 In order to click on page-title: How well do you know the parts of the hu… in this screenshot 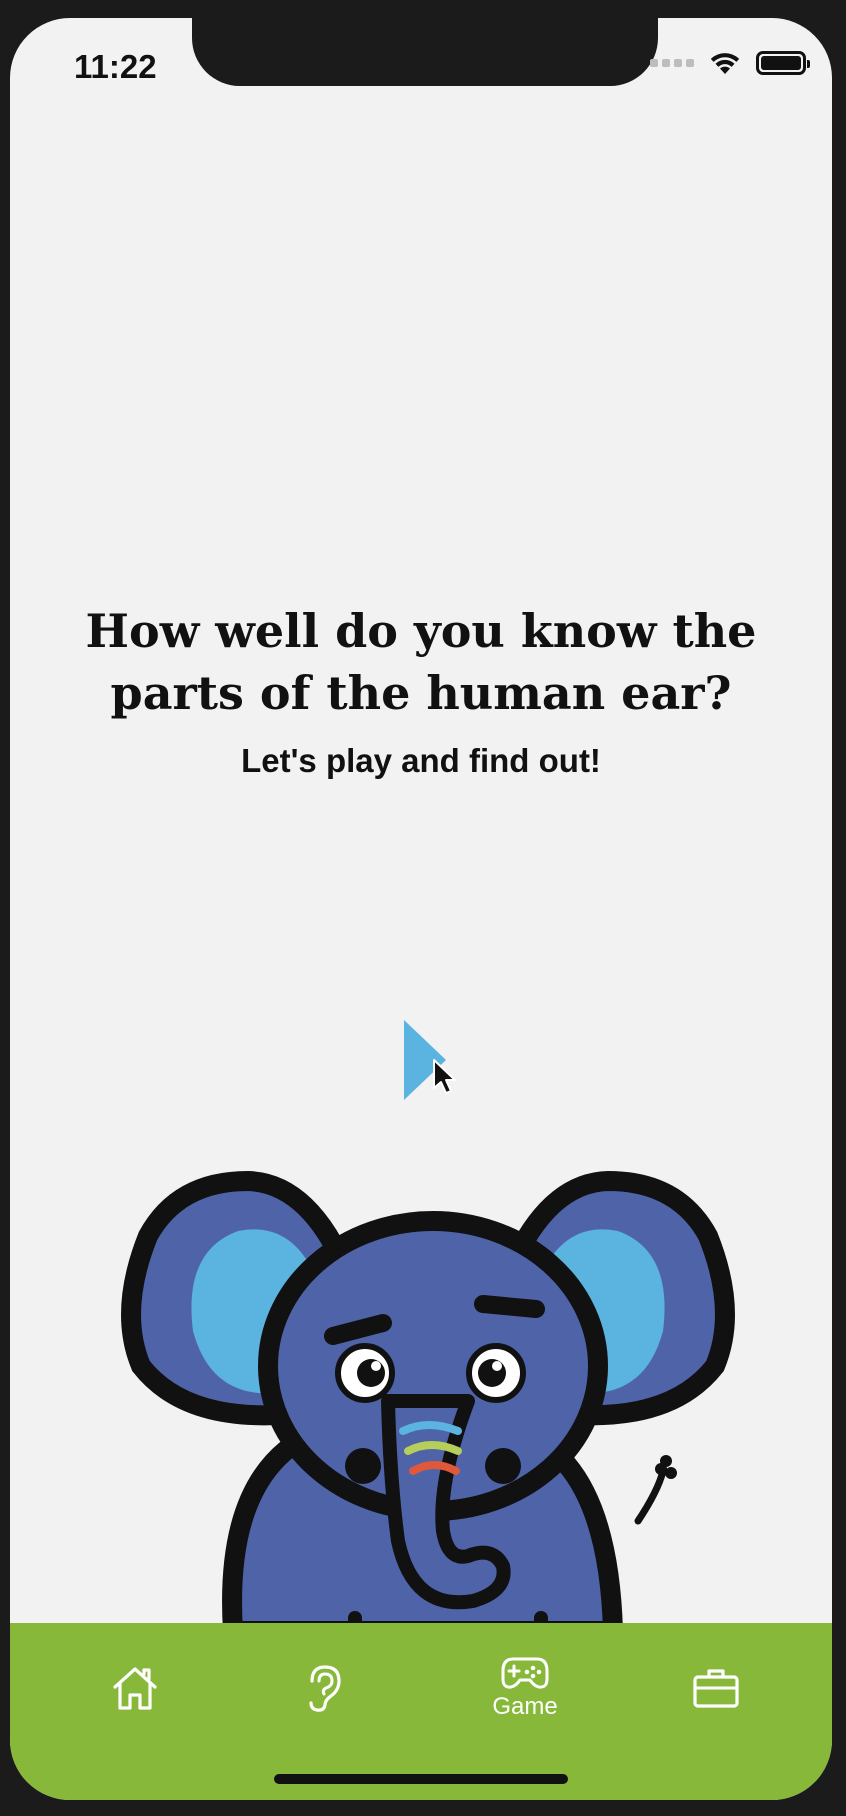, I will do `click(421, 662)`.